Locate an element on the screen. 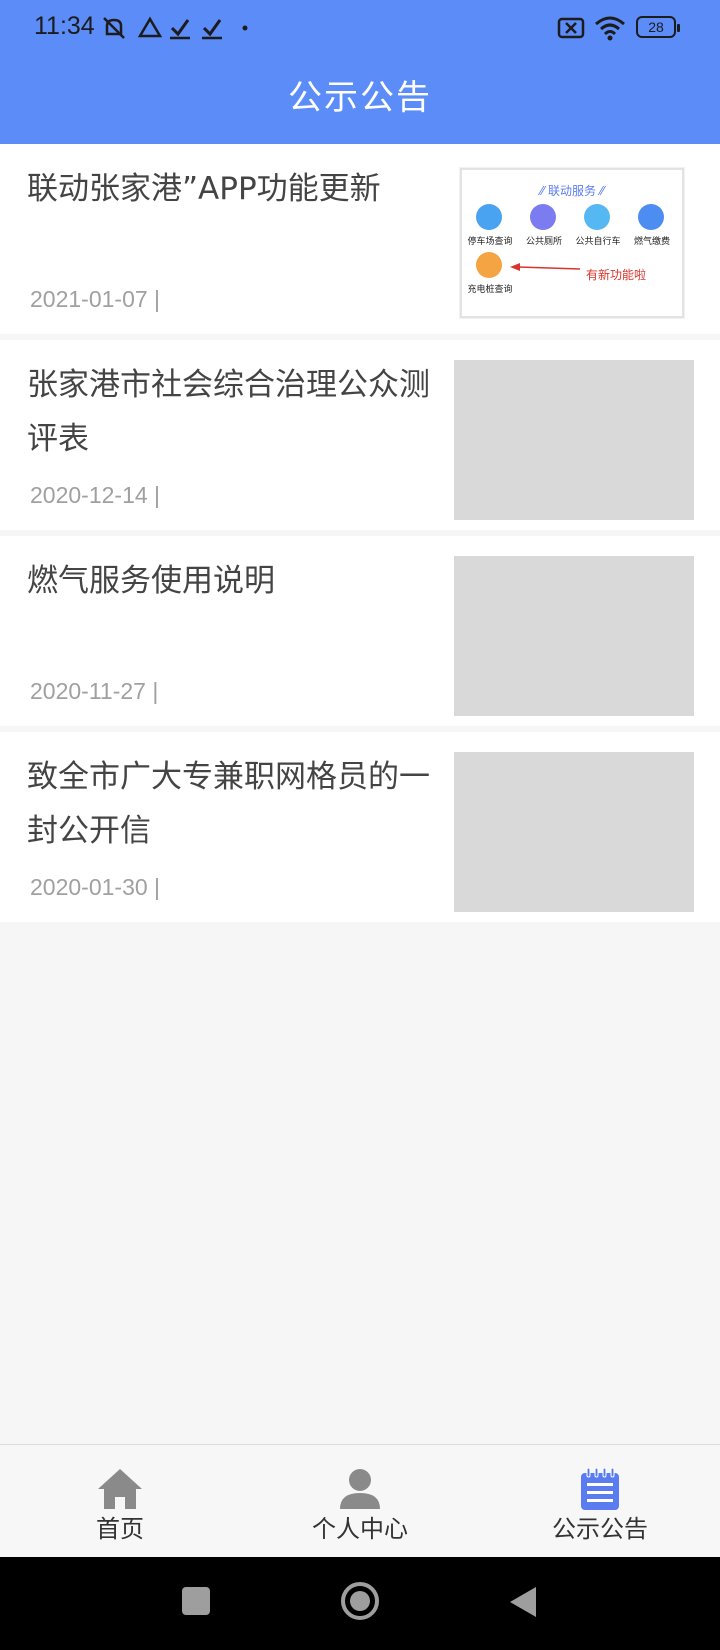 The width and height of the screenshot is (720, 1650). notice-icon is located at coordinates (600, 1488).